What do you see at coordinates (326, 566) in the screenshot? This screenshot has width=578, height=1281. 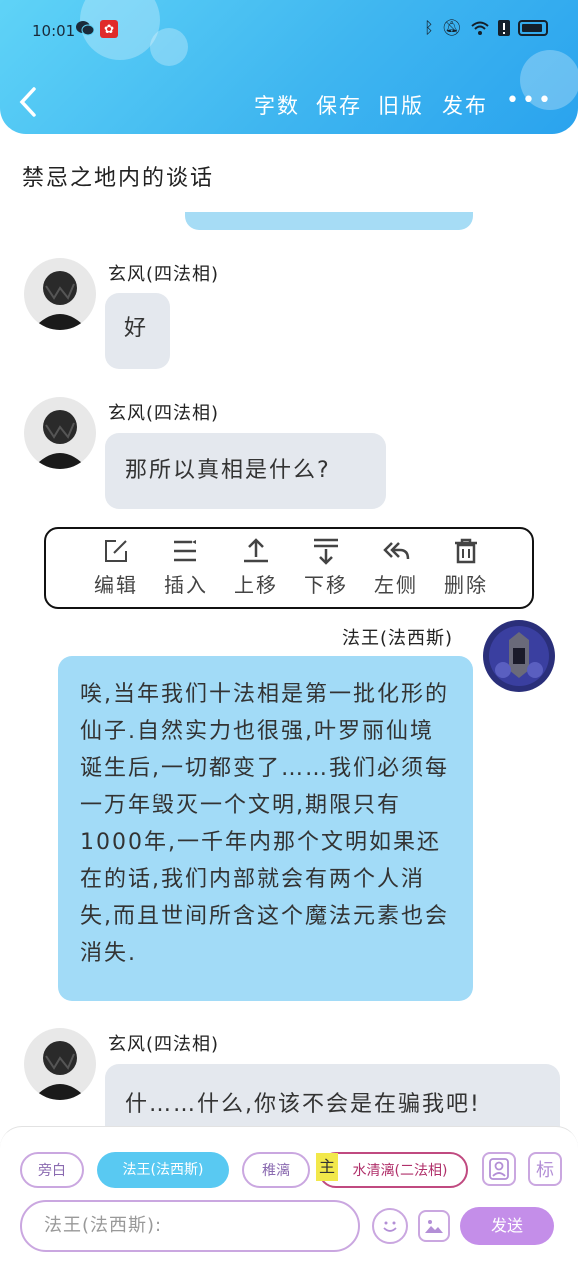 I see `move-down-action: 下移` at bounding box center [326, 566].